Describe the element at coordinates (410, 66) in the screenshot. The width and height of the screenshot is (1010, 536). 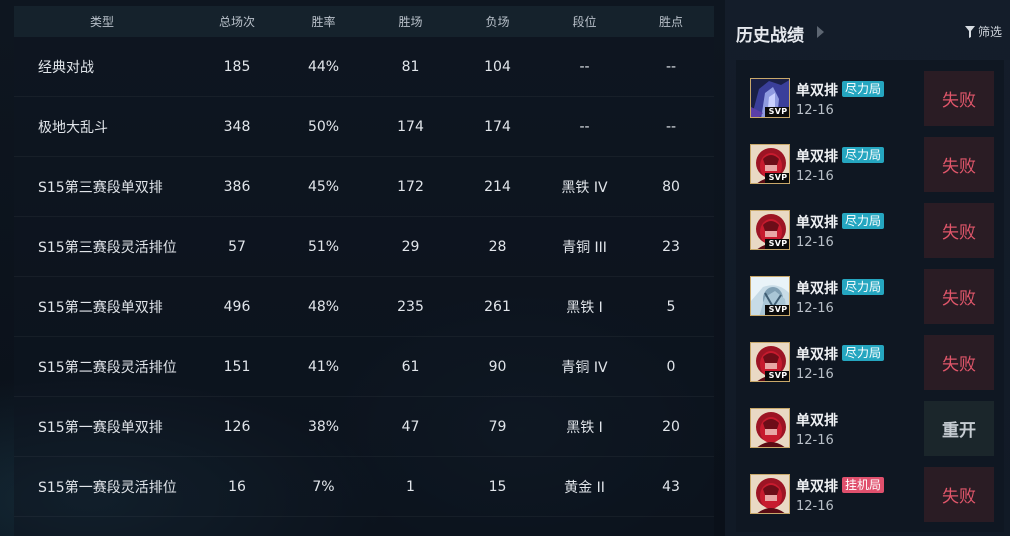
I see `cell-wins: 81` at that location.